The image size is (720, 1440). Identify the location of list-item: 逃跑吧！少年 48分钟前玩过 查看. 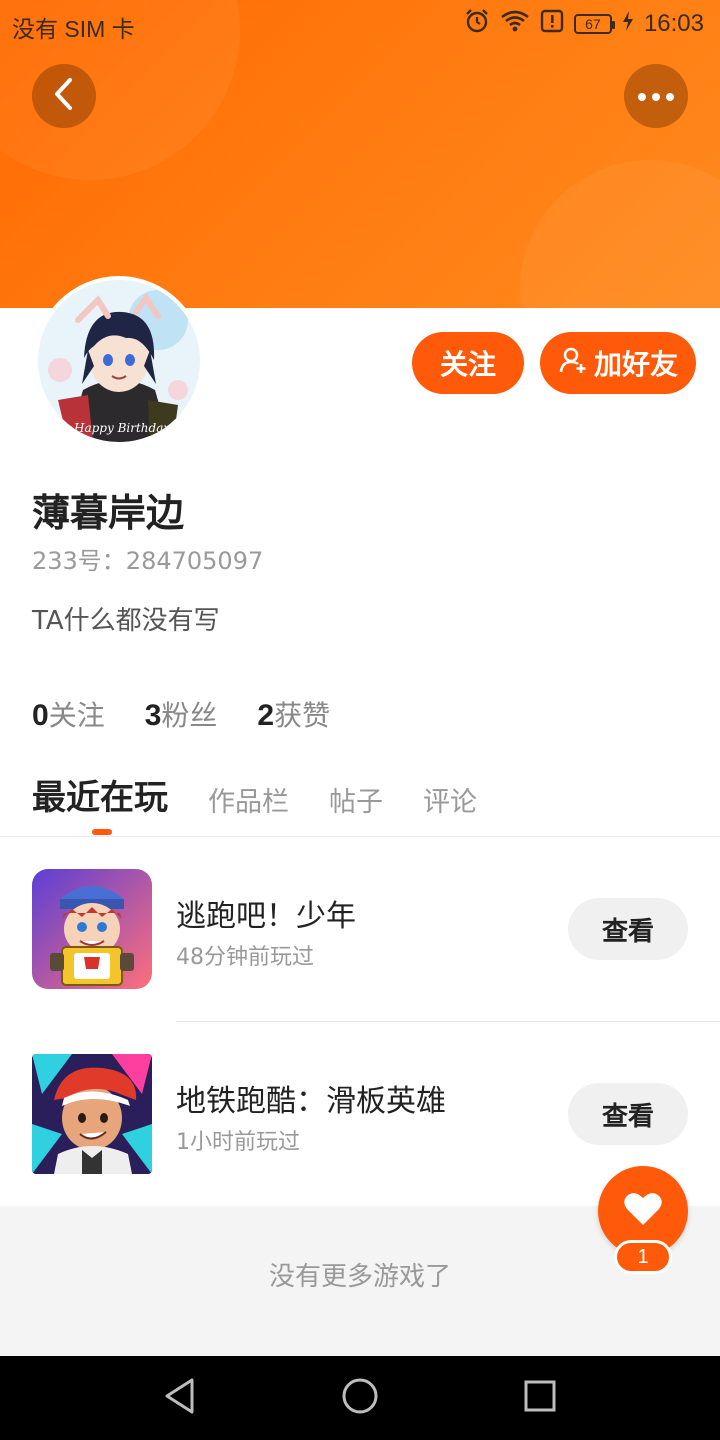
(360, 929).